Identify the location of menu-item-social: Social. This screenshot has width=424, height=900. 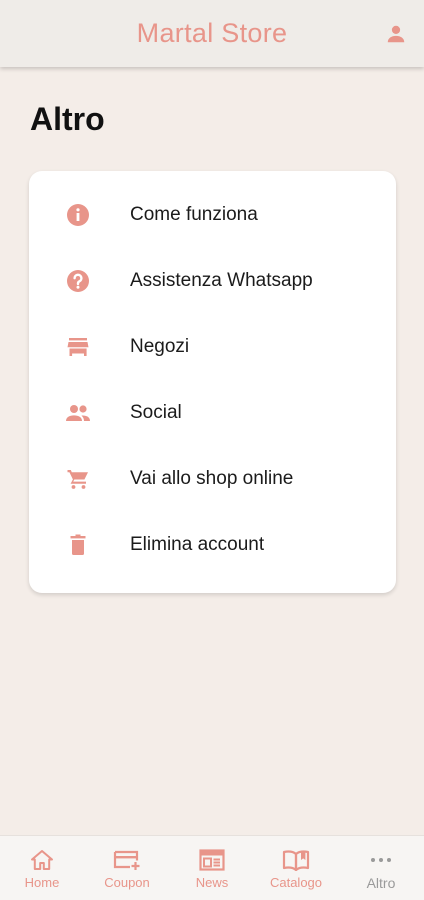
(212, 413).